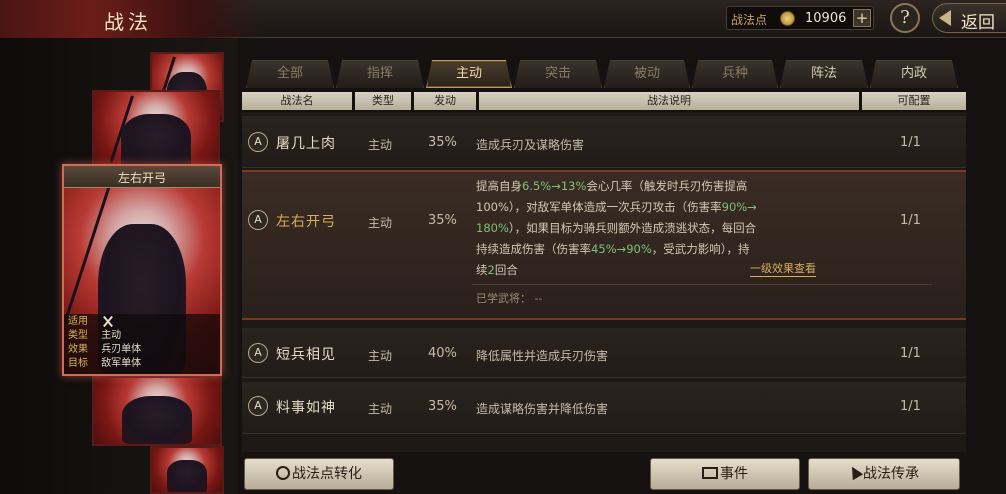 This screenshot has height=494, width=1006. I want to click on description-line: 100%），对敌军单体造成一次兵刃攻击（伤害率90%→, so click(616, 207).